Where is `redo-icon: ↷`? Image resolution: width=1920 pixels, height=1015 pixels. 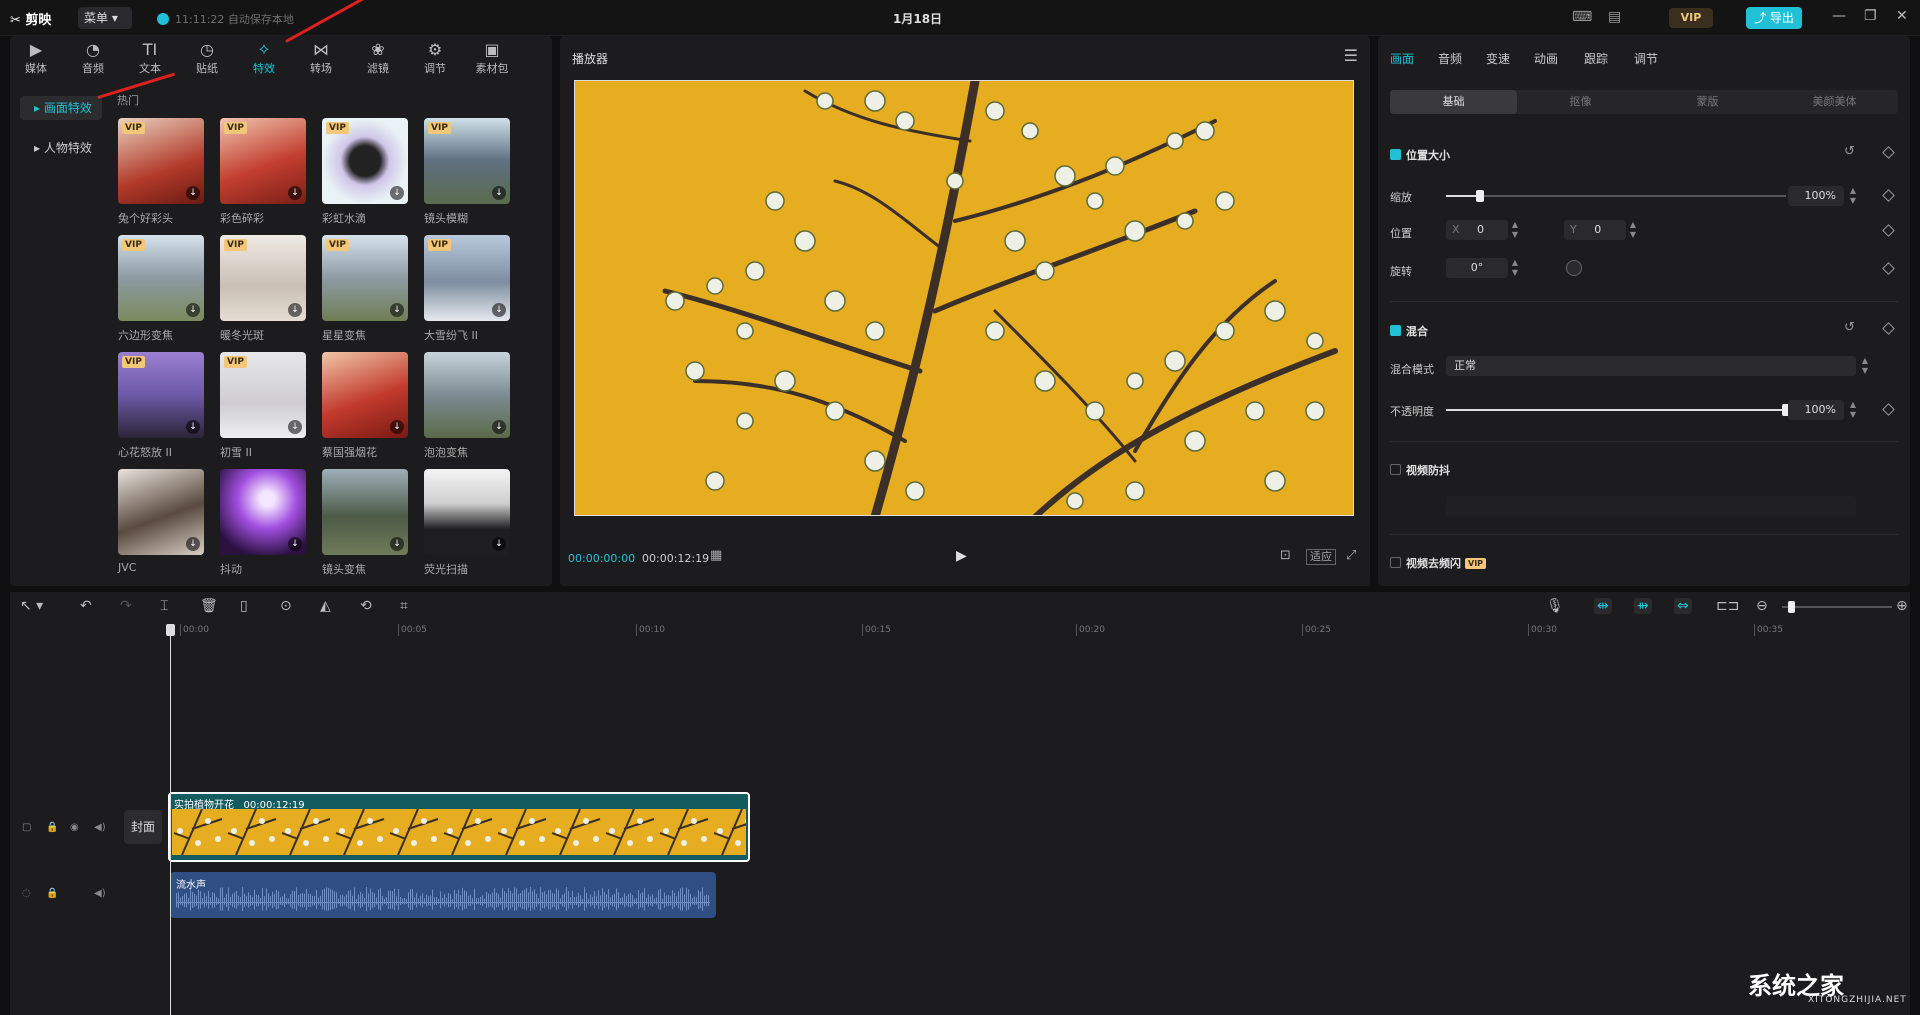 redo-icon: ↷ is located at coordinates (126, 606).